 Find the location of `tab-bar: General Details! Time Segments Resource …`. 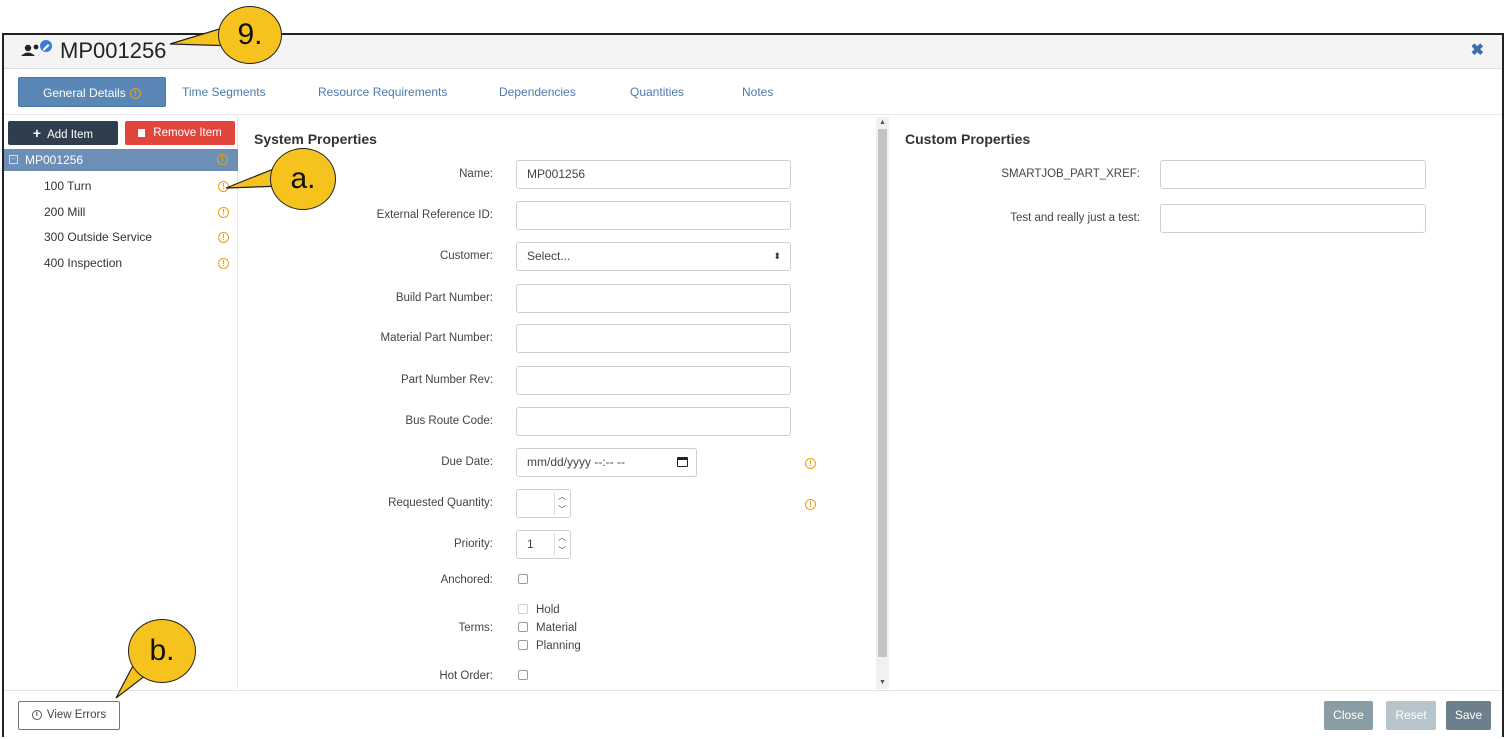

tab-bar: General Details! Time Segments Resource … is located at coordinates (753, 92).